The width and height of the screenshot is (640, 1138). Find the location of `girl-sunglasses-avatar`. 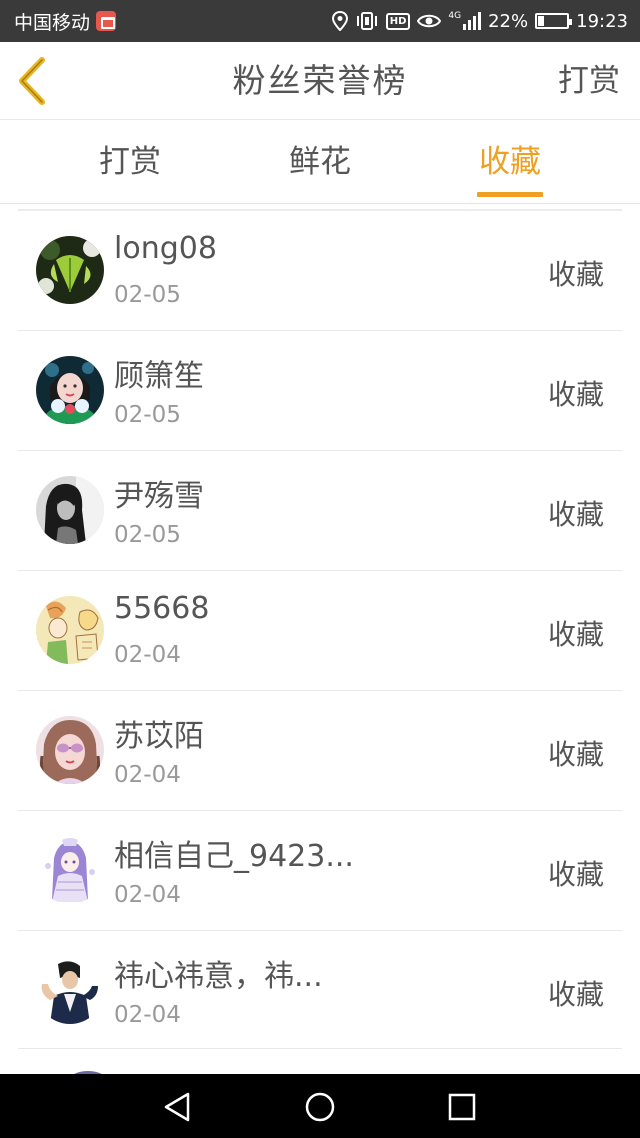

girl-sunglasses-avatar is located at coordinates (70, 750).